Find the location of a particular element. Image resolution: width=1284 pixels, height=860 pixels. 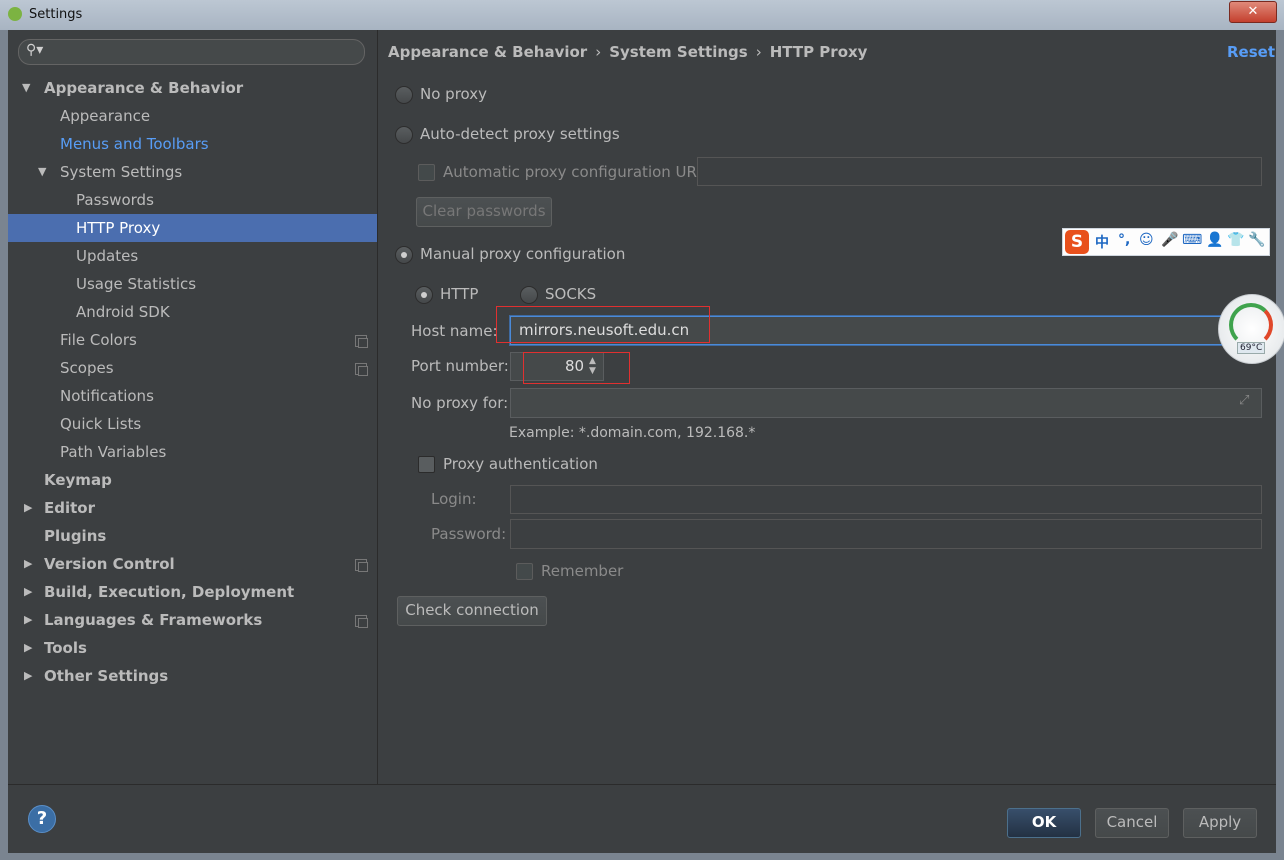

clear-passwords-button: Clear passwords is located at coordinates (484, 212).